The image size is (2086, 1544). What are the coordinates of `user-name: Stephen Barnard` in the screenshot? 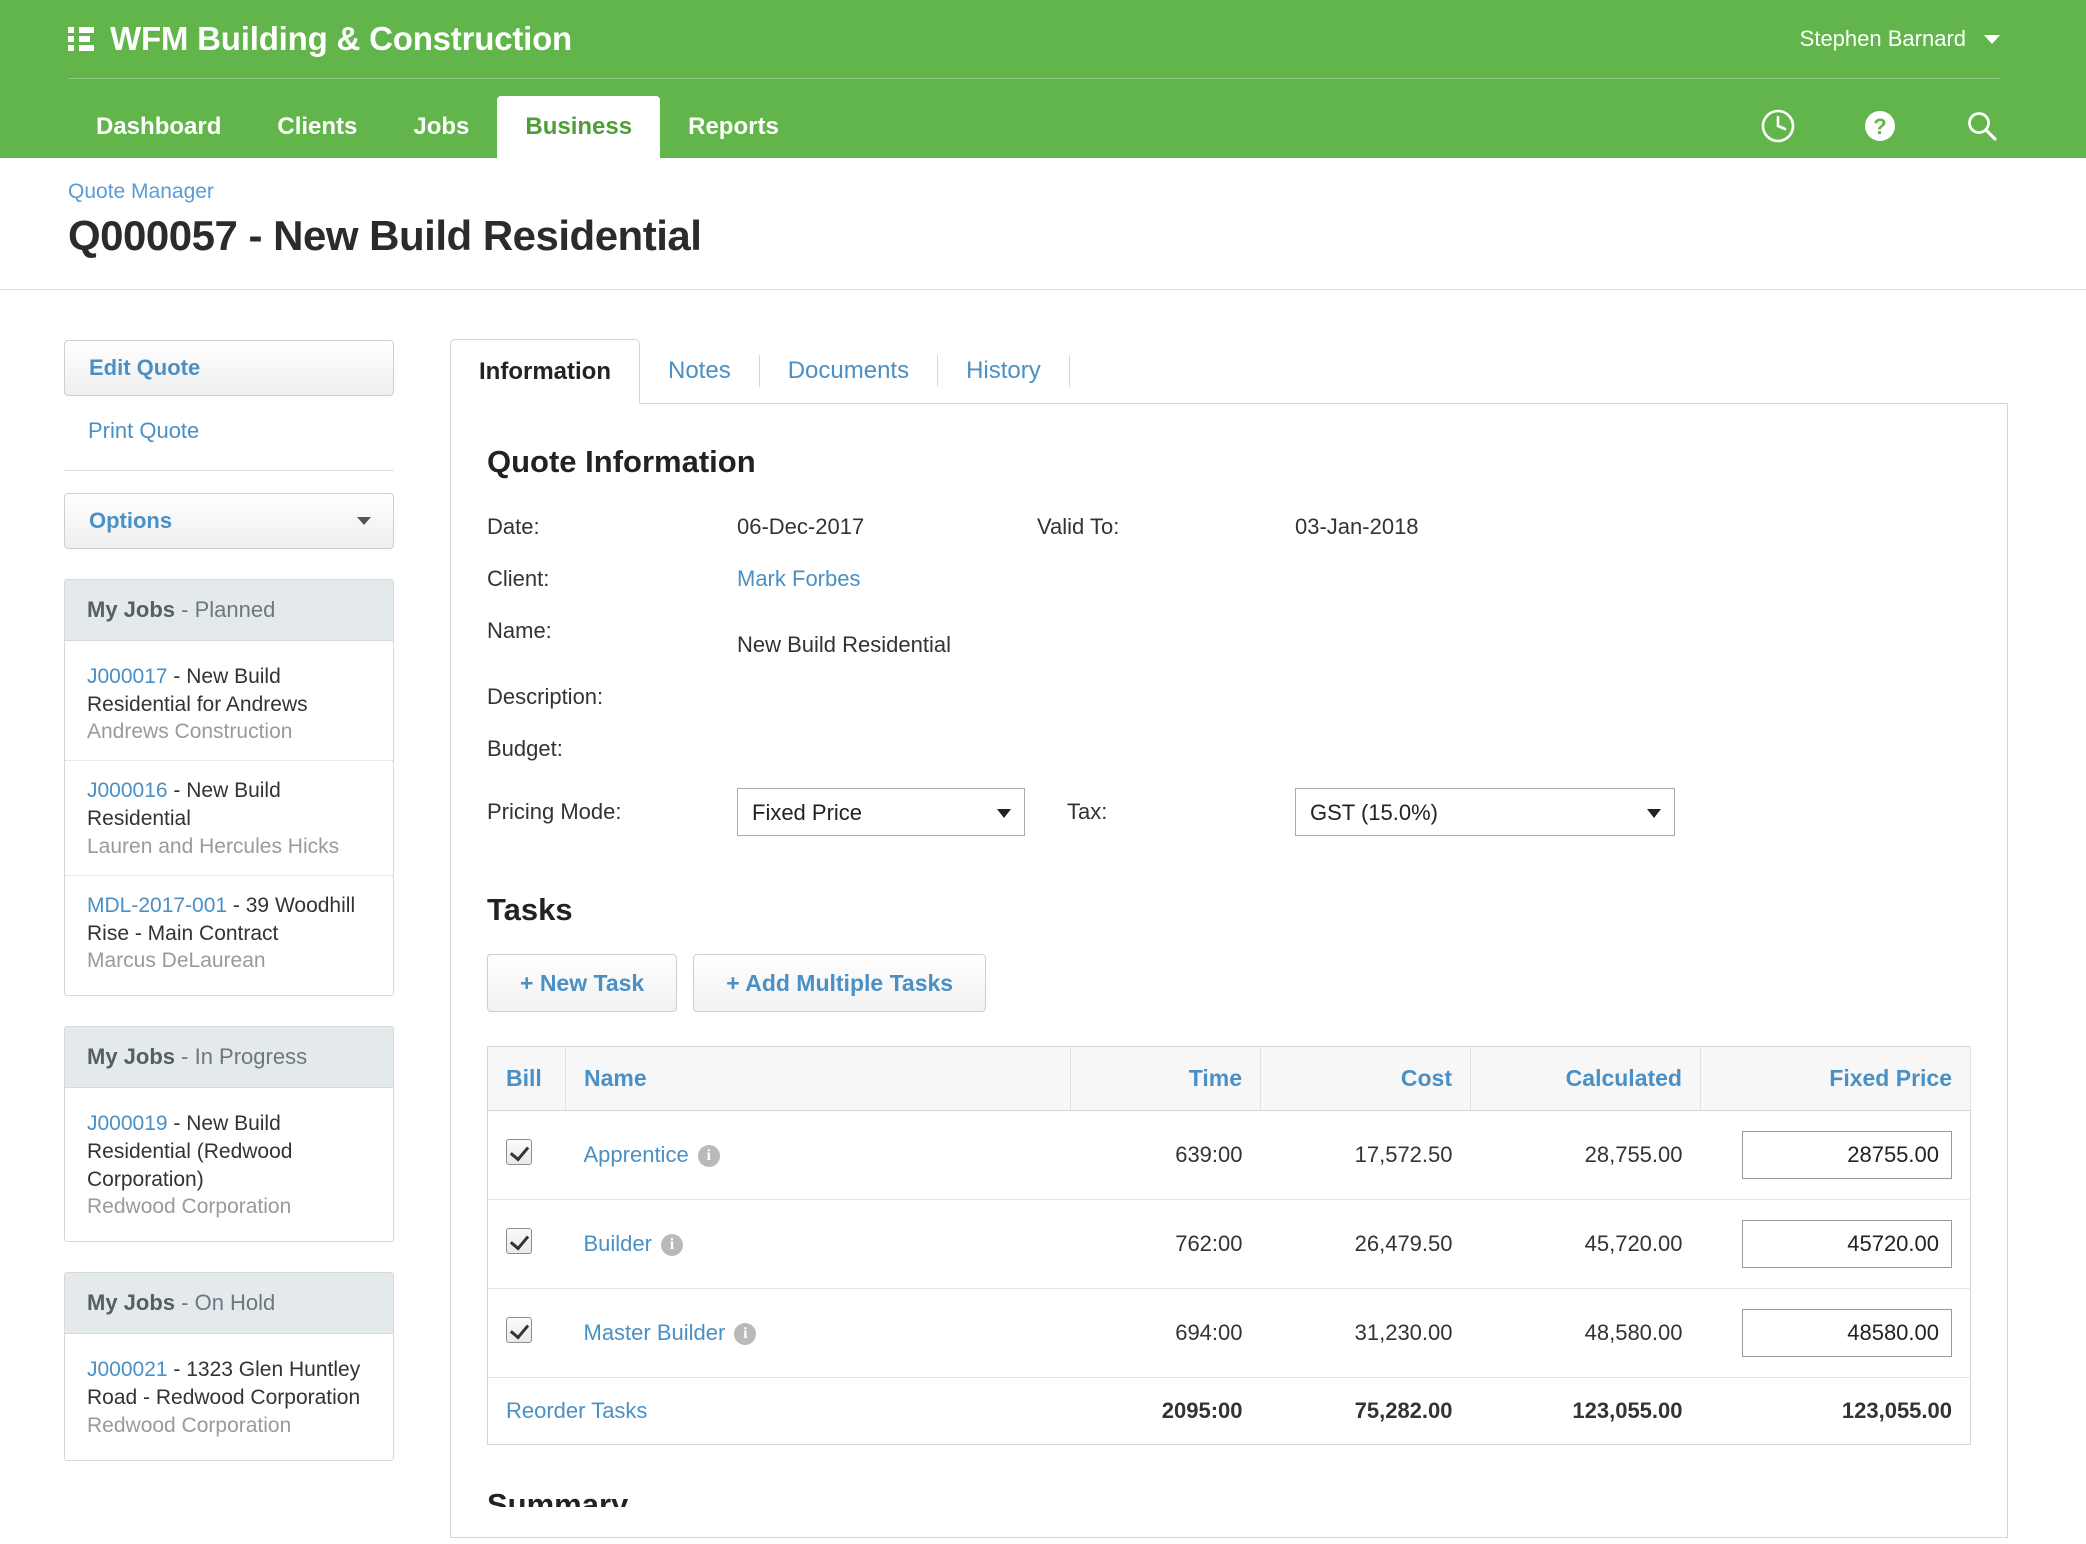 It's located at (1882, 38).